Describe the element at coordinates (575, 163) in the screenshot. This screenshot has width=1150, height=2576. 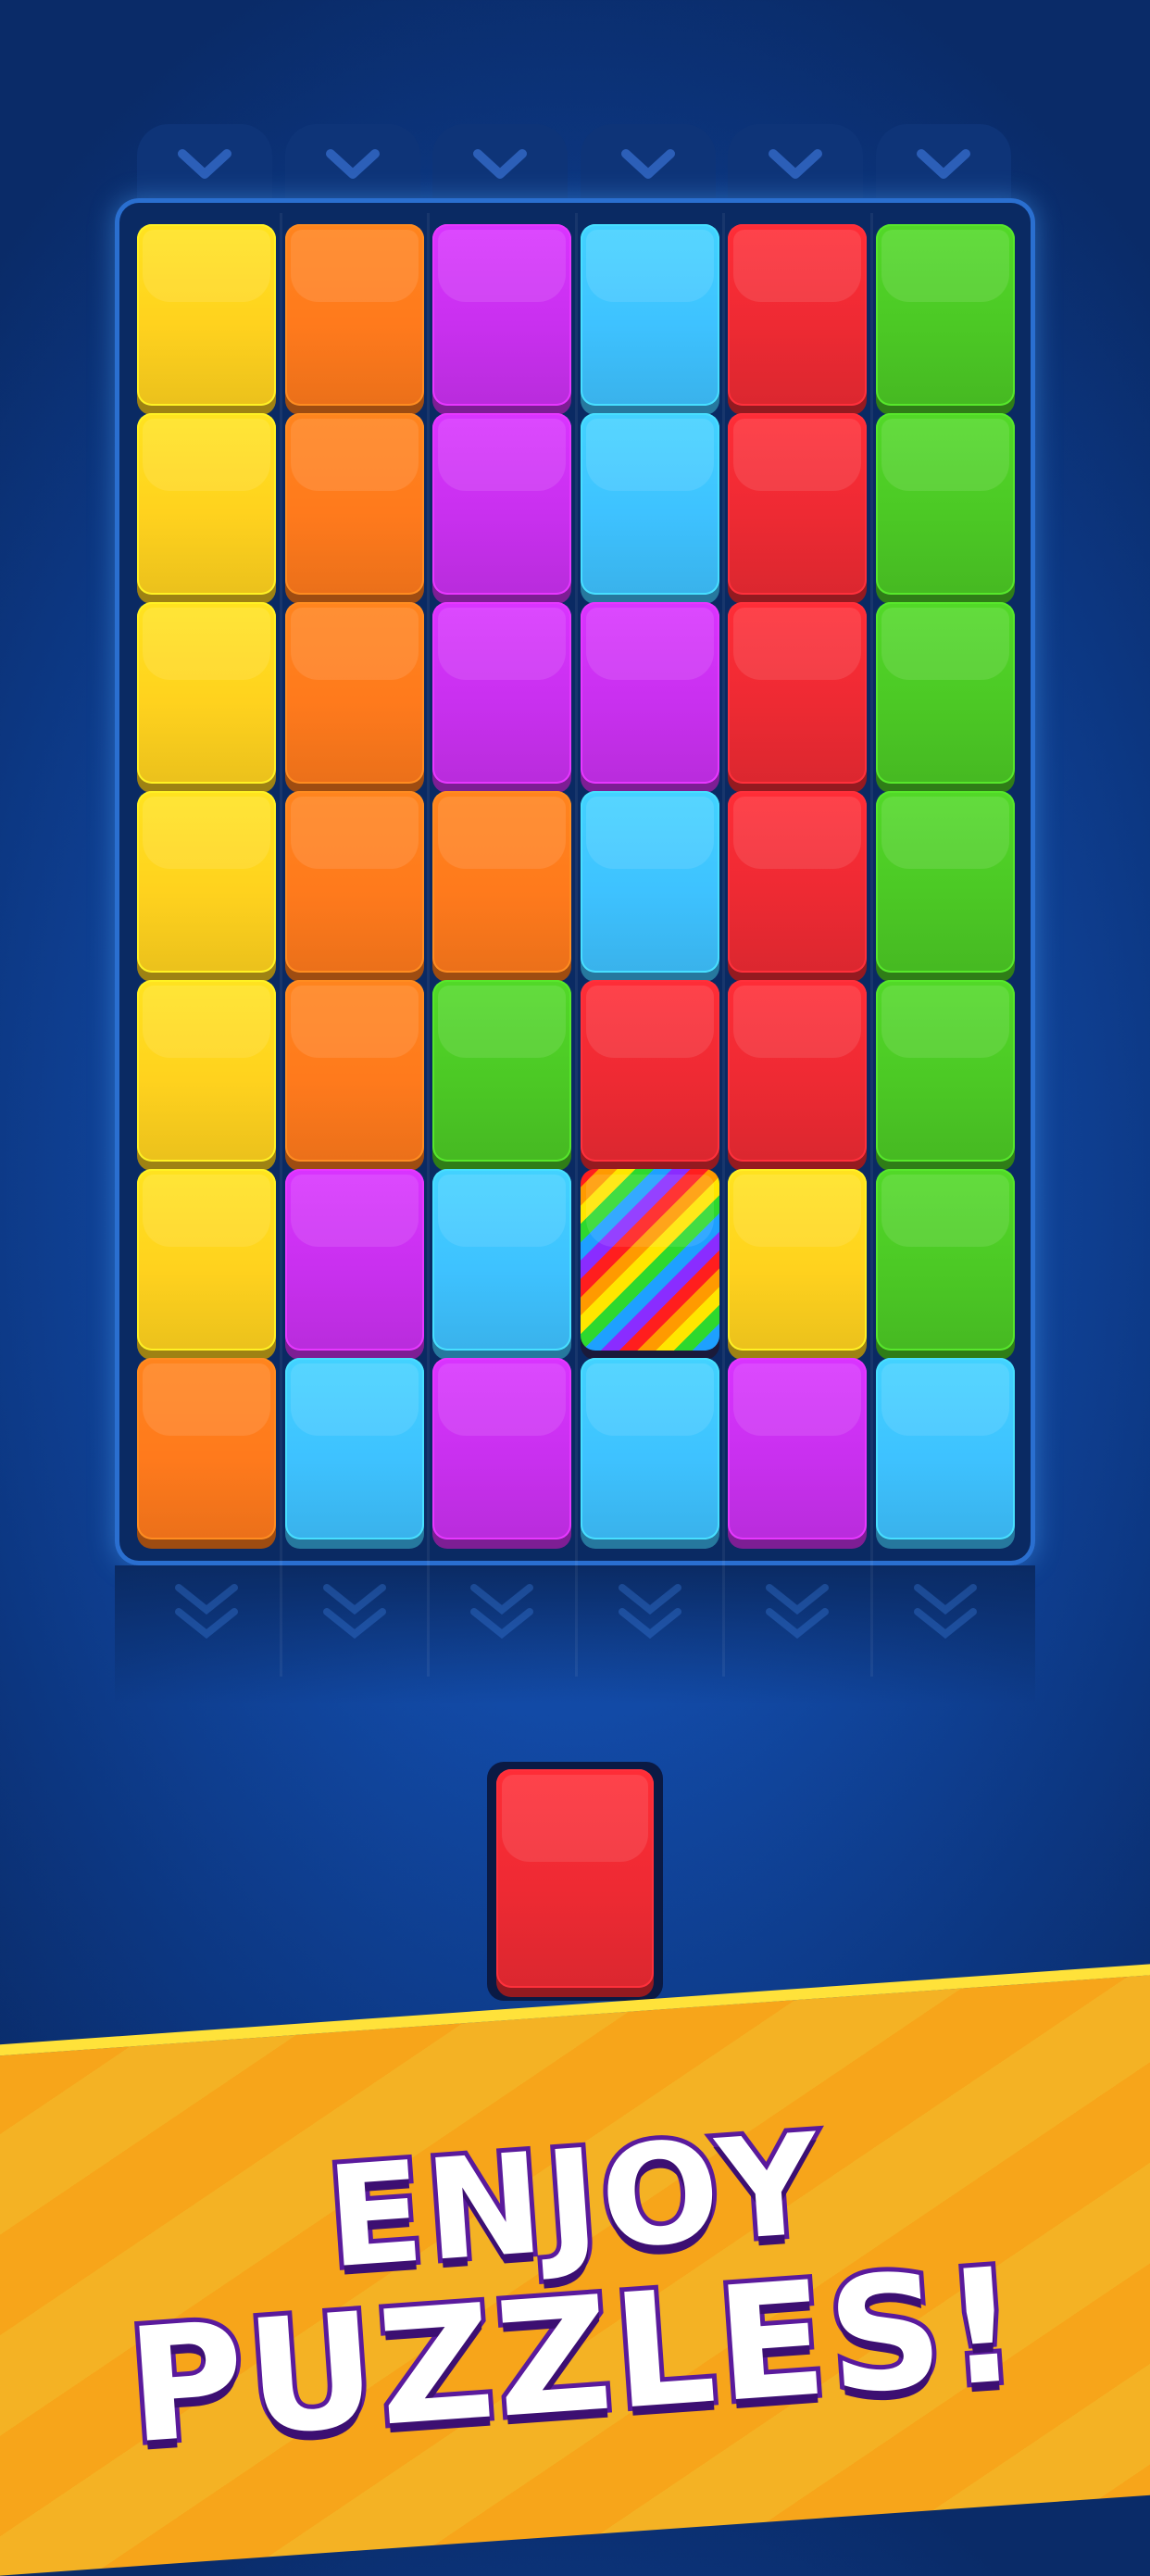
I see `column-drop-tabs` at that location.